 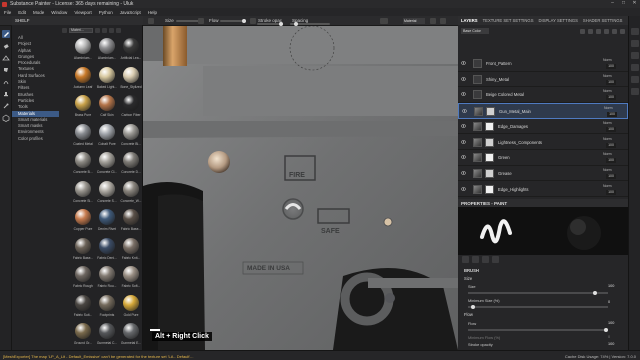 I want to click on layer-name: Green, so click(x=504, y=157).